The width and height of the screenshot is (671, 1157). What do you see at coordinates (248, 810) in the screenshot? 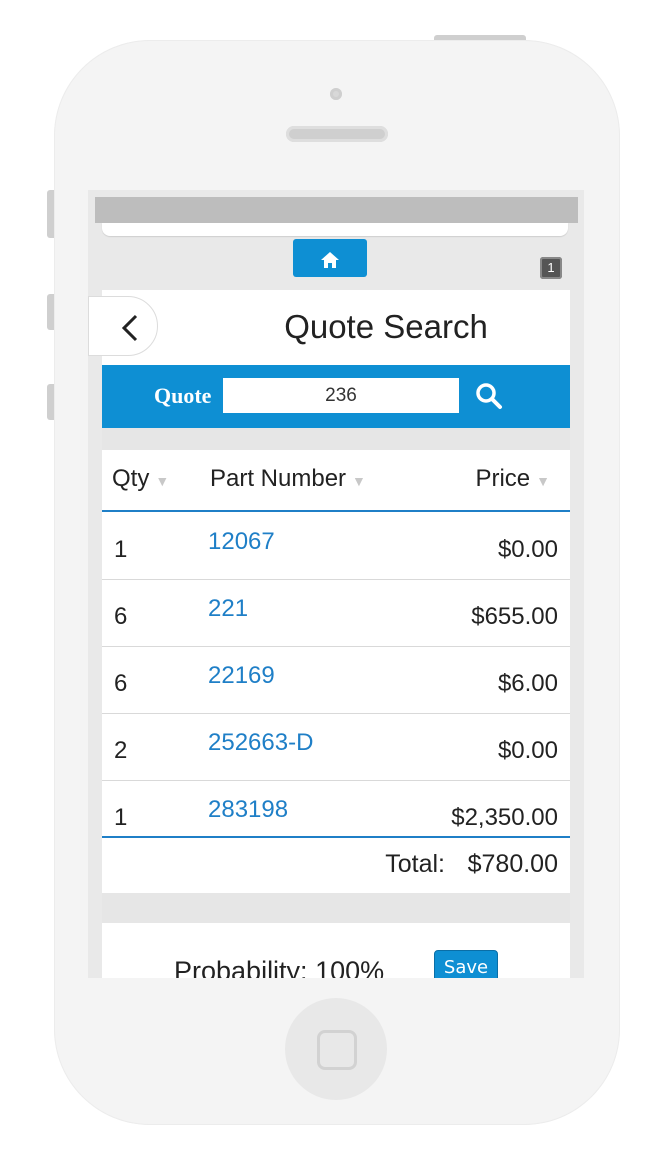
I see `row-part-link: 283198` at bounding box center [248, 810].